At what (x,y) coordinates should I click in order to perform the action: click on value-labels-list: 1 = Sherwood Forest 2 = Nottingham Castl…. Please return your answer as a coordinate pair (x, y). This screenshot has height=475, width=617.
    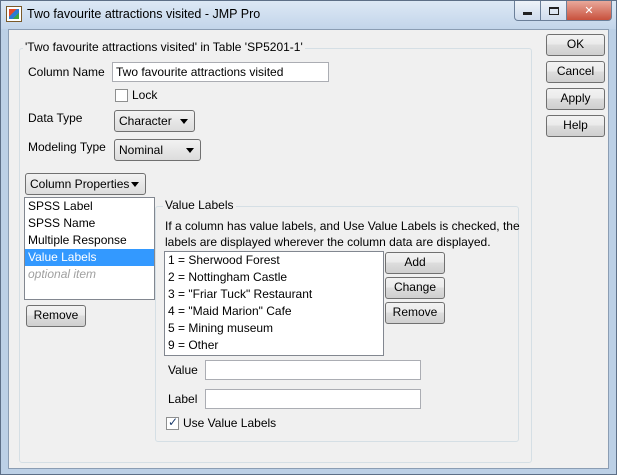
    Looking at the image, I should click on (274, 303).